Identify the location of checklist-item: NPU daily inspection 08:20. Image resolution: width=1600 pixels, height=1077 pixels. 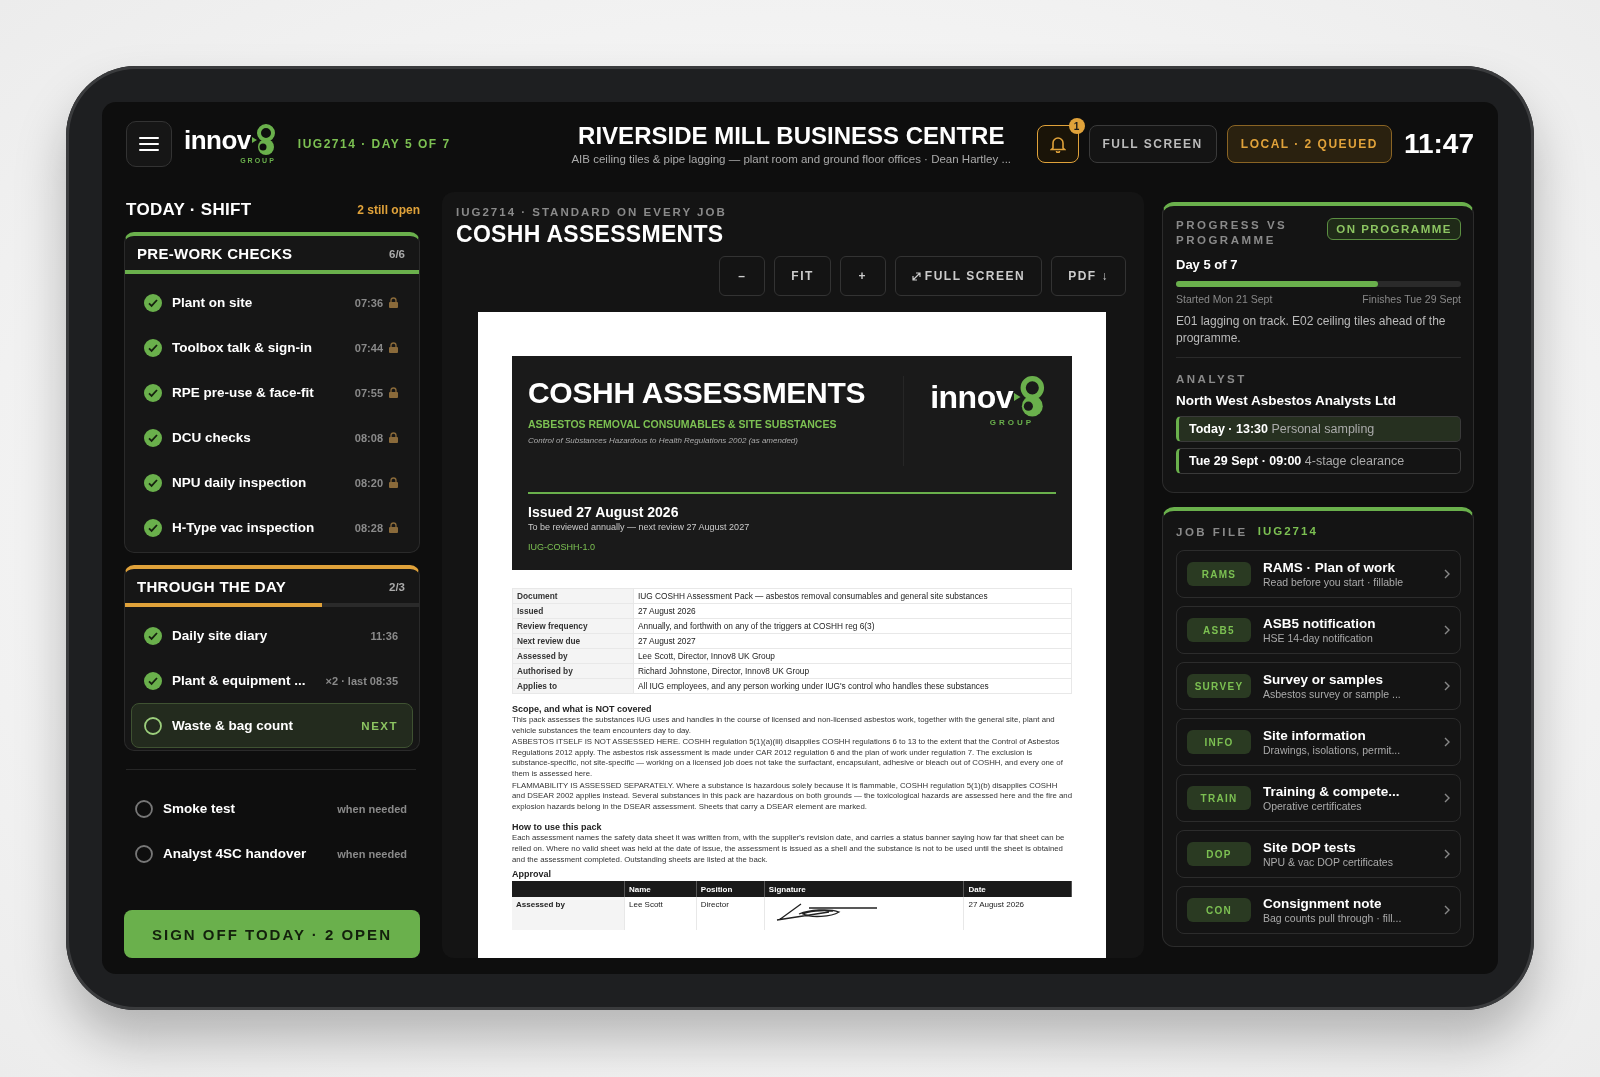
(272, 482).